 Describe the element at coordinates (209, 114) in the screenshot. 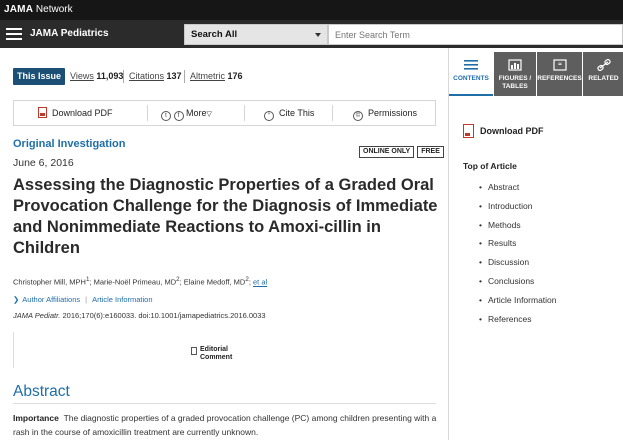

I see `caret-down-icon: ▽` at that location.